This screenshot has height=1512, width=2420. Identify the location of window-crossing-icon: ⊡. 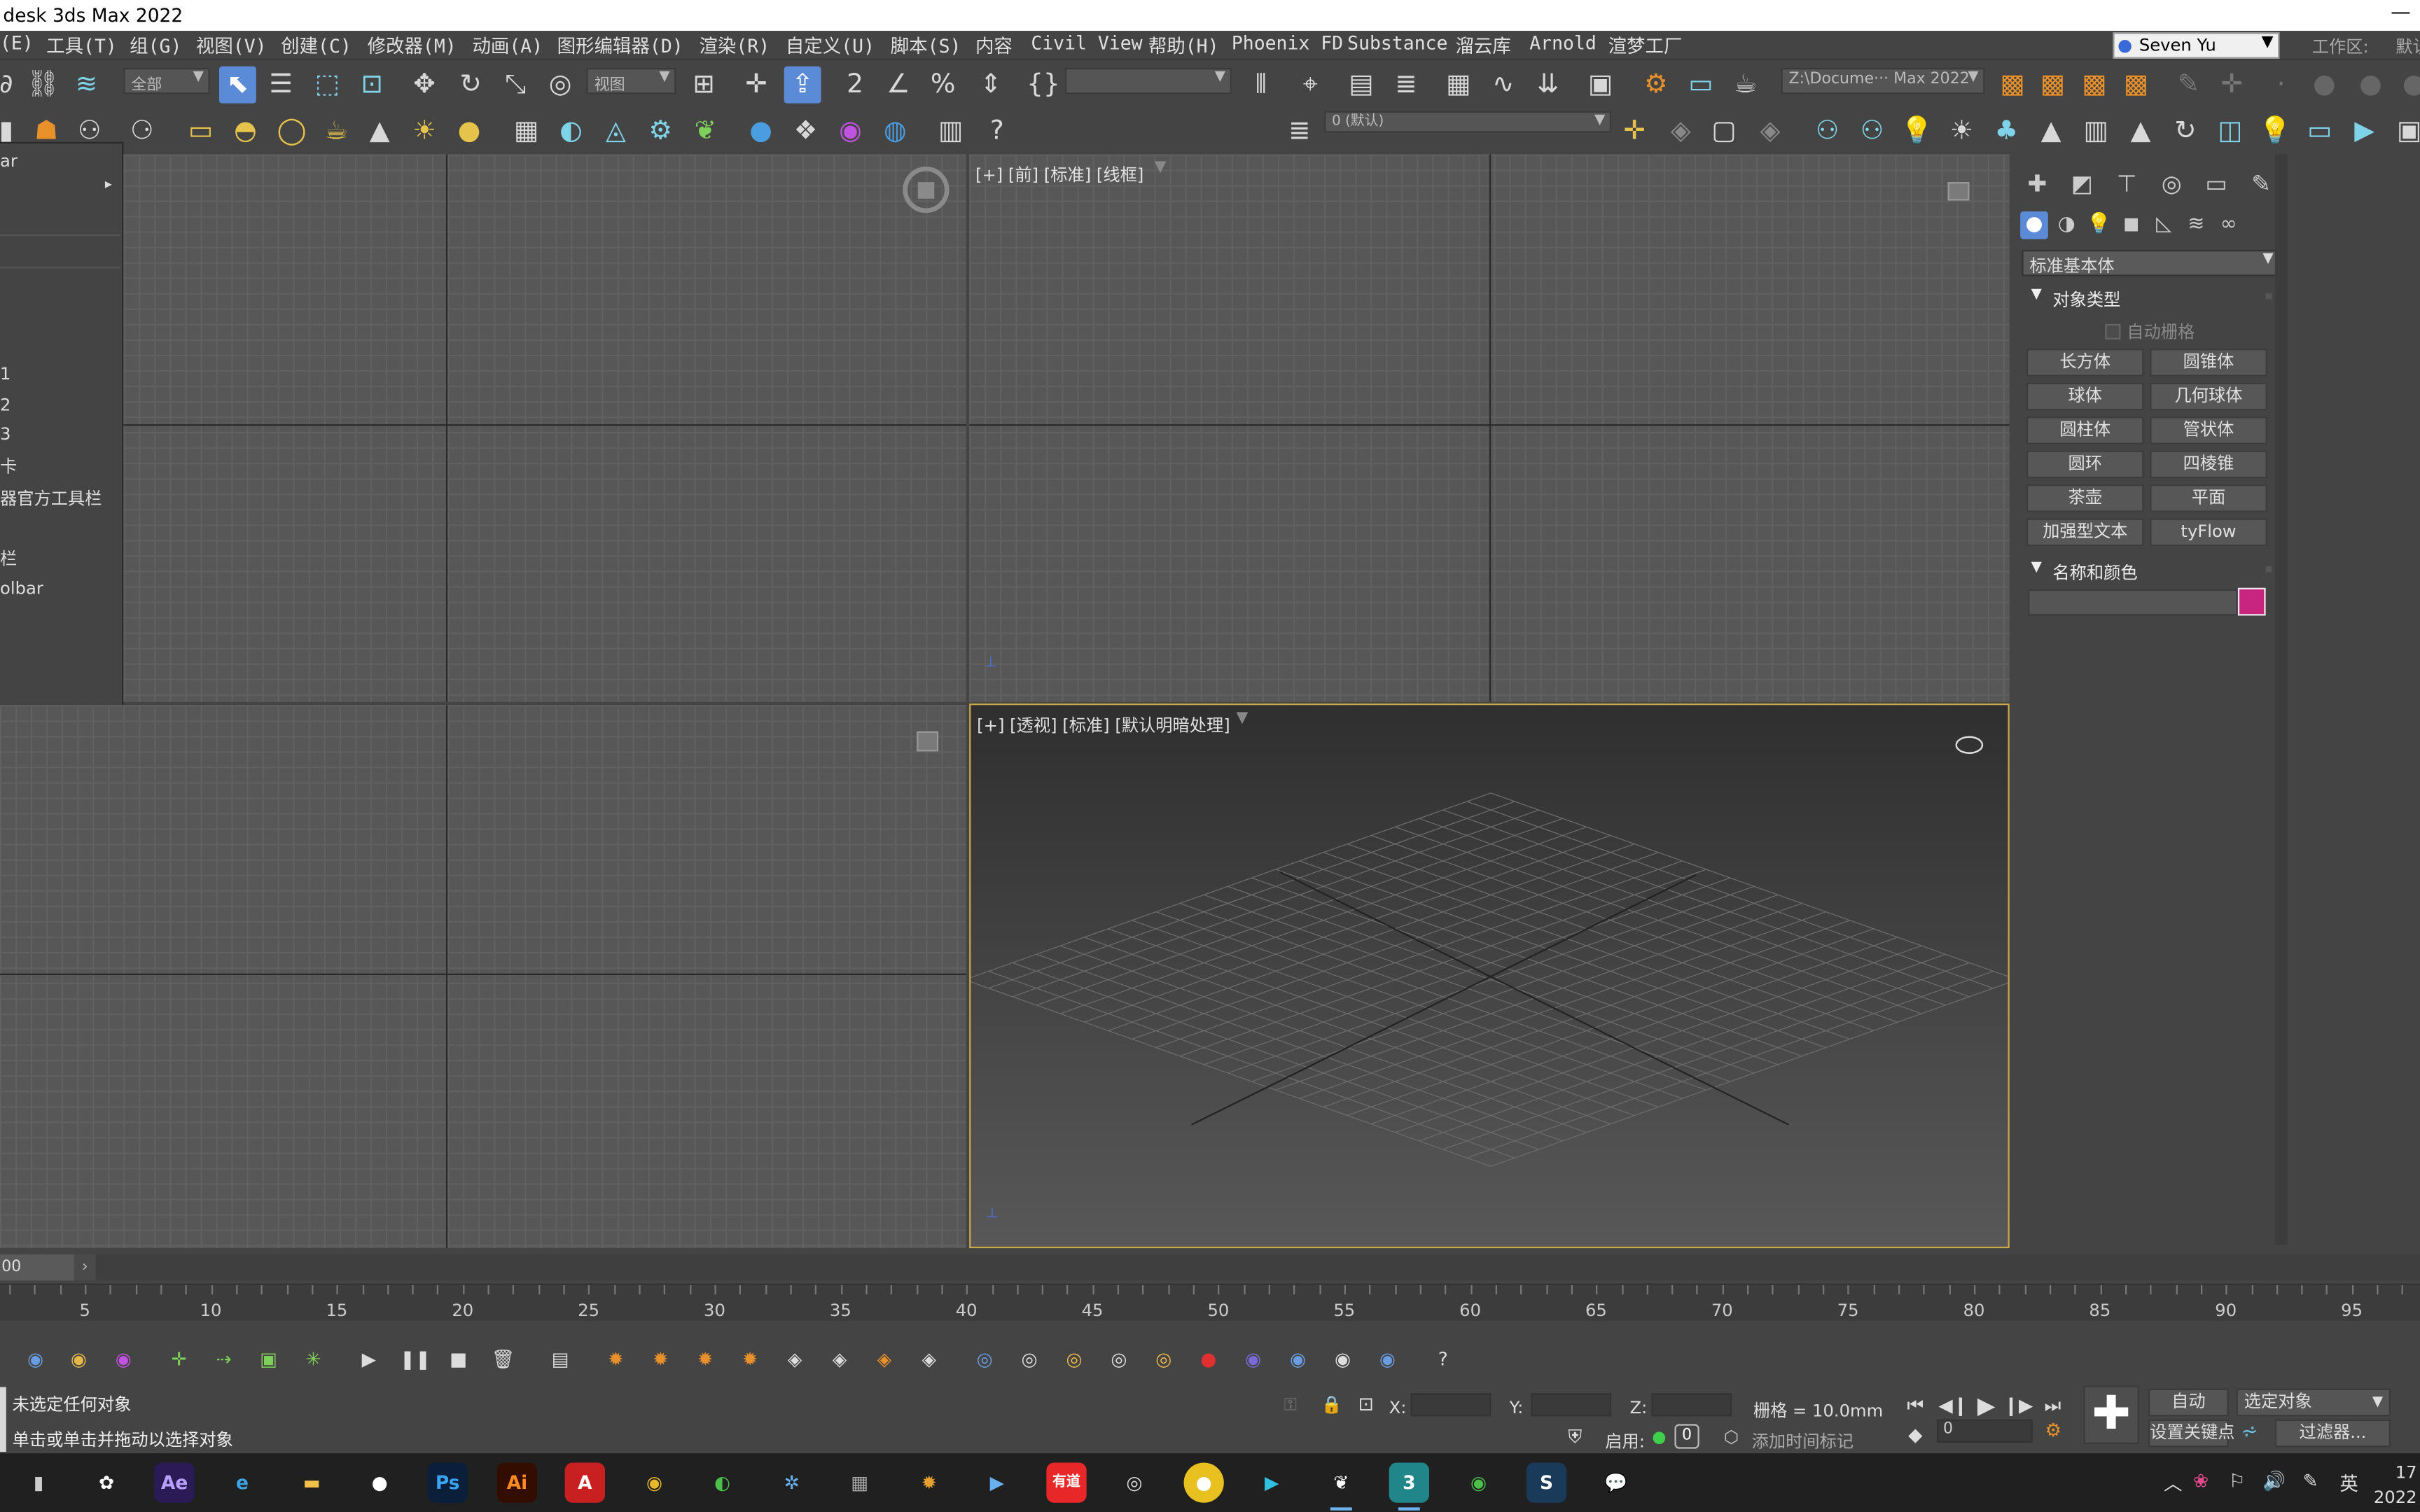
(372, 85).